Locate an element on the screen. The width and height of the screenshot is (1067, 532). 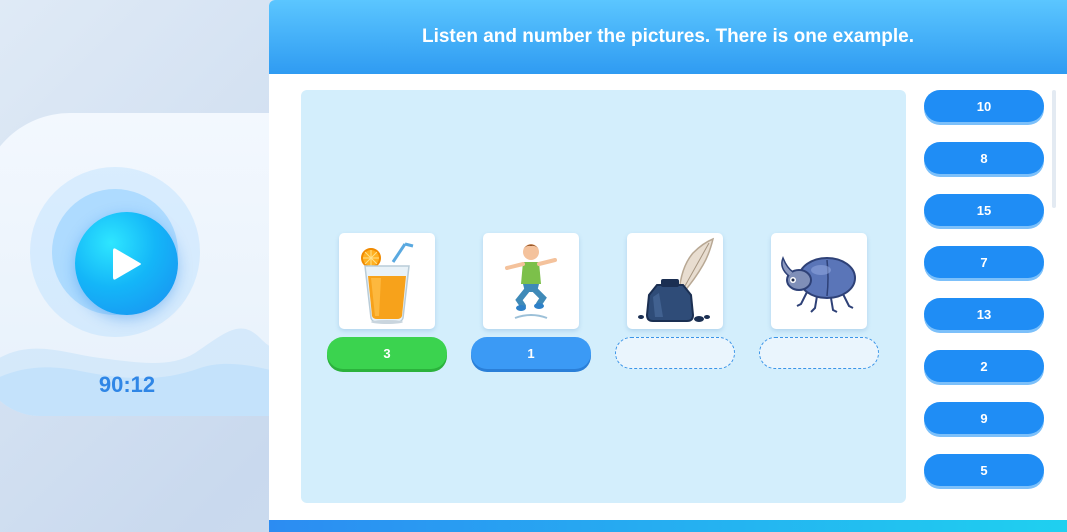
answer-slot-1: 3 is located at coordinates (387, 353).